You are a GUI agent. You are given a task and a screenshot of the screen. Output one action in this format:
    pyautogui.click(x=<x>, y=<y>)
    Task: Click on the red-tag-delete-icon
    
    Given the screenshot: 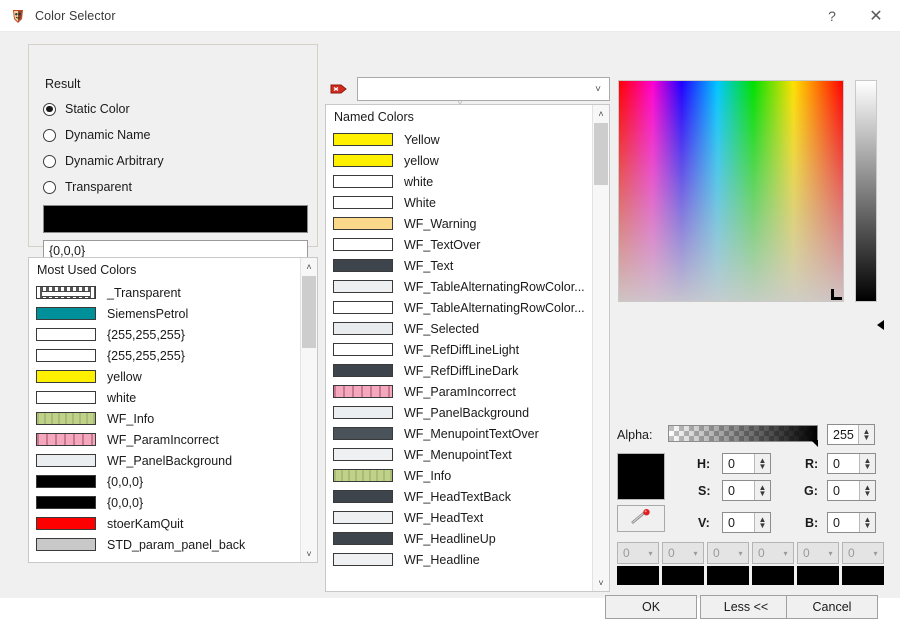 What is the action you would take?
    pyautogui.click(x=340, y=89)
    